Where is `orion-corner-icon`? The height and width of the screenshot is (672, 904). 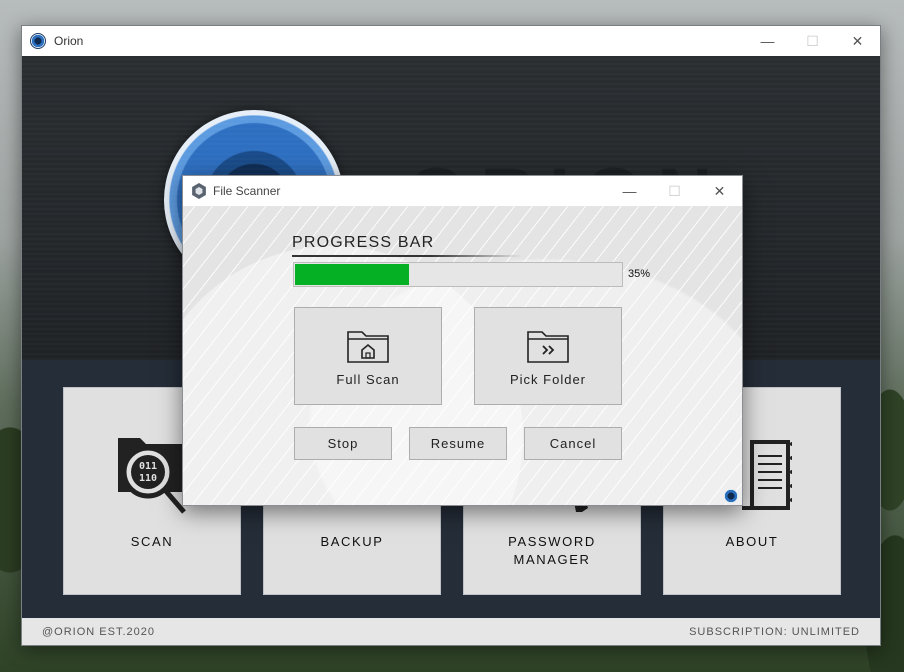 orion-corner-icon is located at coordinates (731, 496).